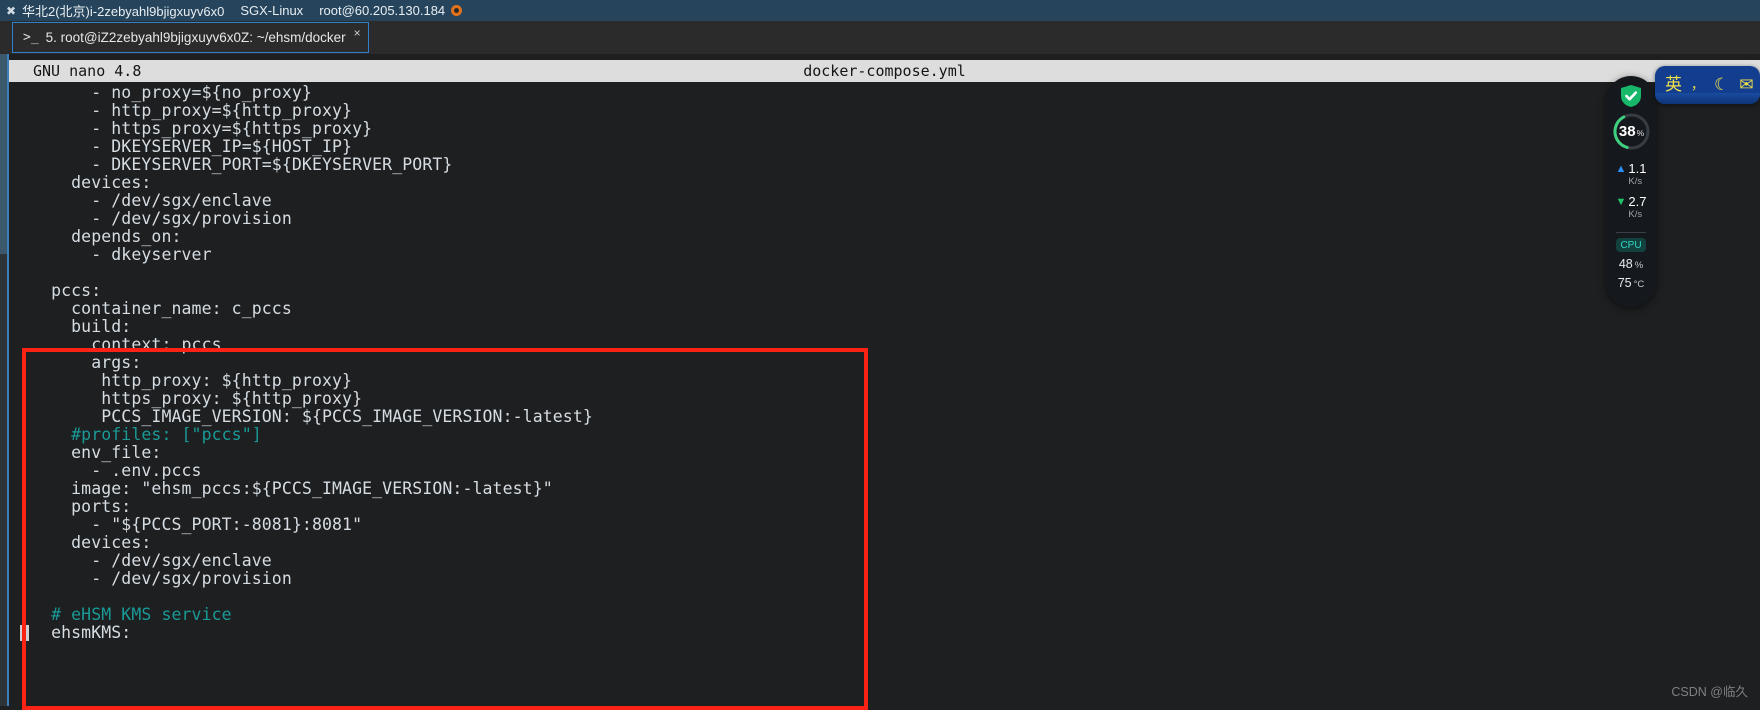  Describe the element at coordinates (131, 614) in the screenshot. I see `code-line: # eHSM KMS service` at that location.